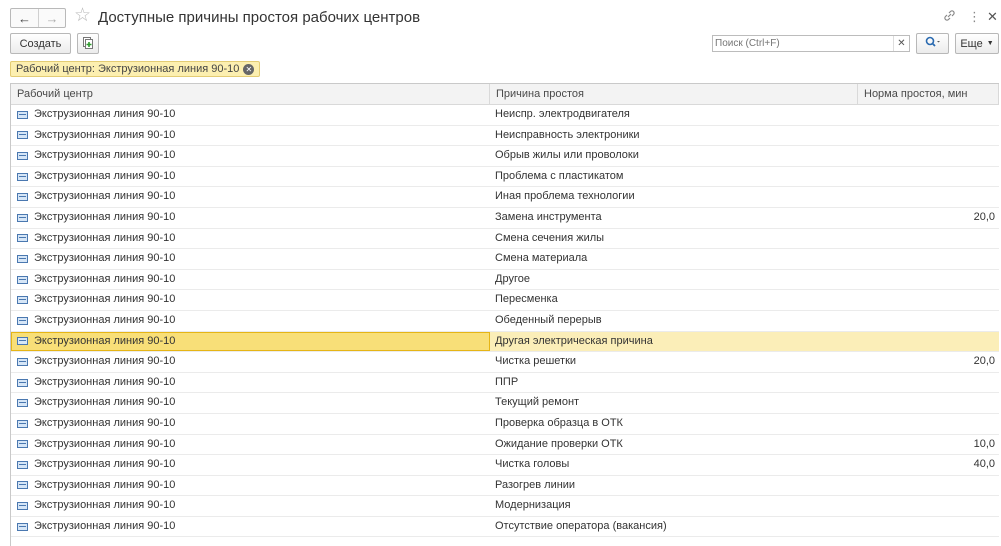 Image resolution: width=1001 pixels, height=546 pixels. Describe the element at coordinates (249, 69) in the screenshot. I see `remove-filter-icon: ✕` at that location.